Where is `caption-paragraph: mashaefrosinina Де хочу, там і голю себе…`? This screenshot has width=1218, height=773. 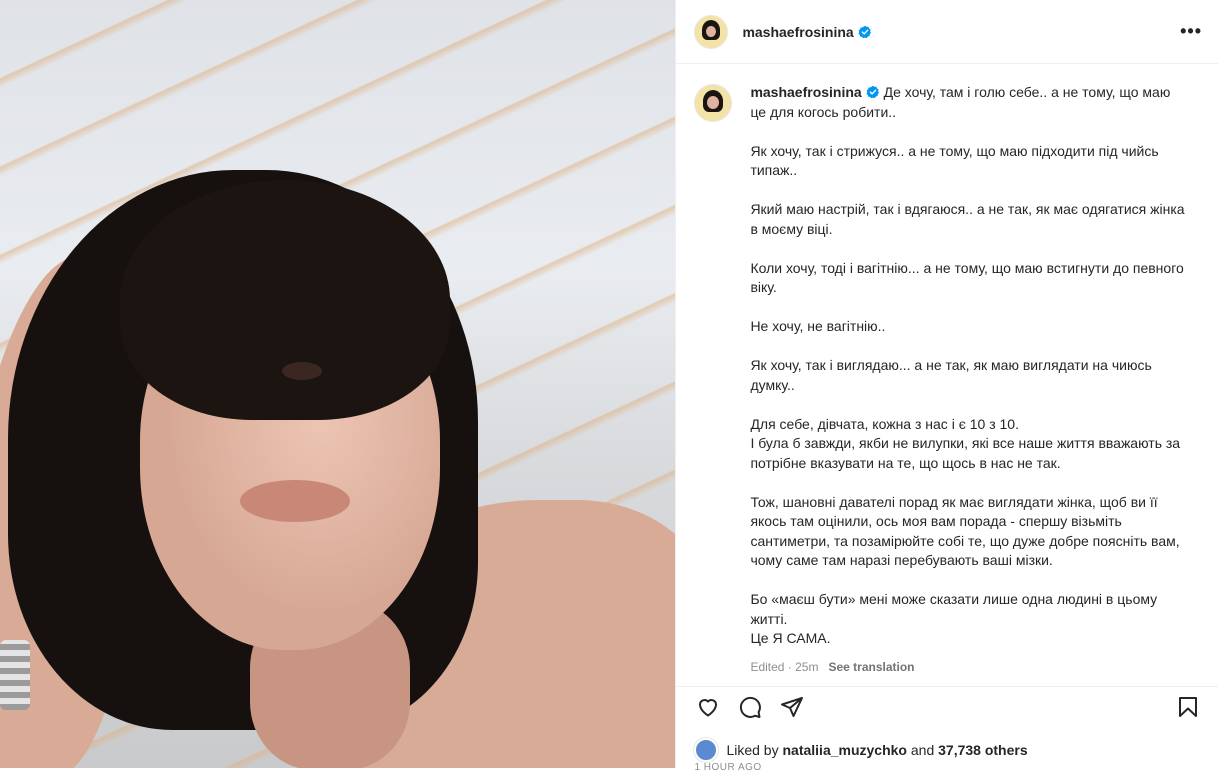
caption-paragraph: mashaefrosinina Де хочу, там і голю себе… is located at coordinates (969, 102).